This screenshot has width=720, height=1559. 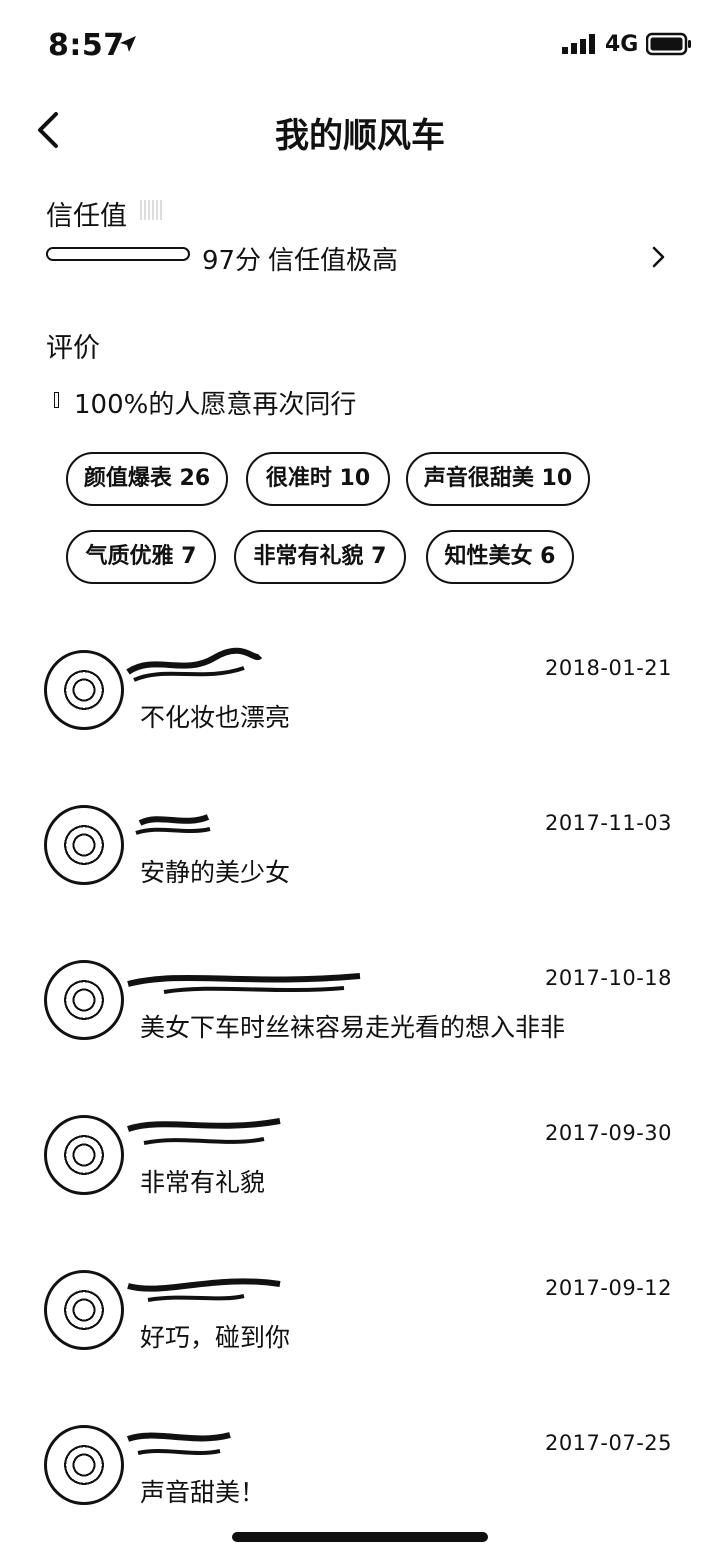 What do you see at coordinates (86, 216) in the screenshot?
I see `trust-label: 信任值` at bounding box center [86, 216].